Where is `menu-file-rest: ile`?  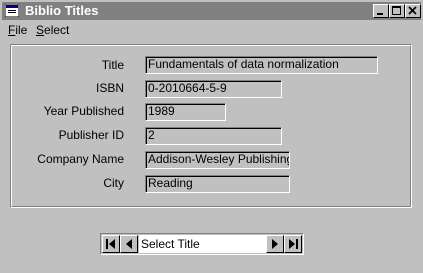
menu-file-rest: ile is located at coordinates (21, 30).